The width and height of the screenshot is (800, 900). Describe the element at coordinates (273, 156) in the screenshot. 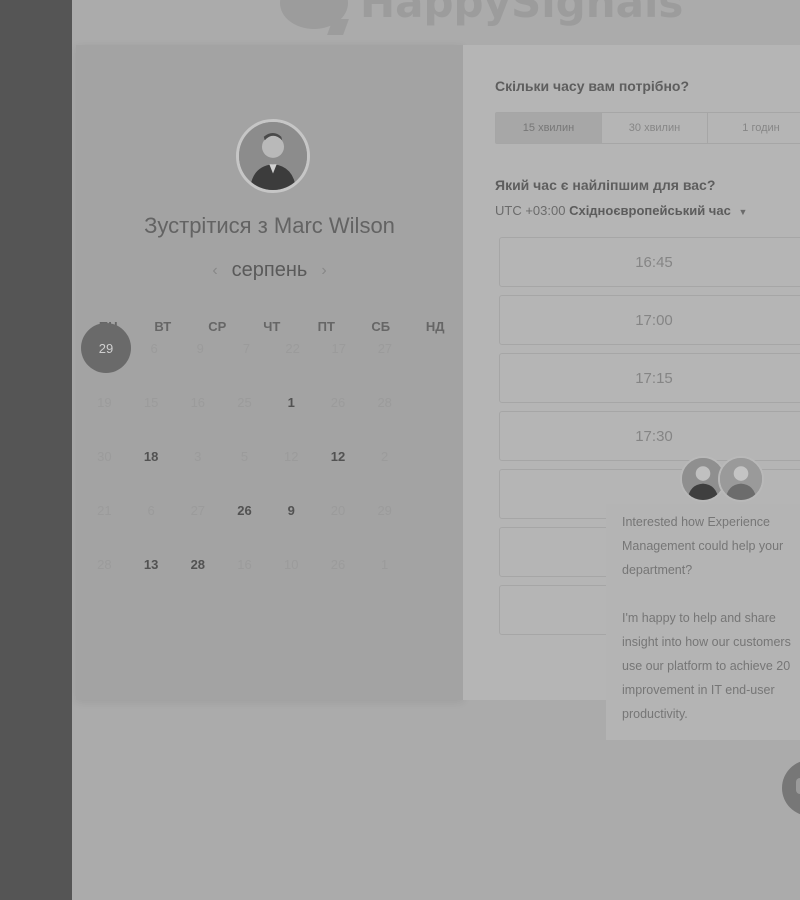

I see `host-avatar` at that location.